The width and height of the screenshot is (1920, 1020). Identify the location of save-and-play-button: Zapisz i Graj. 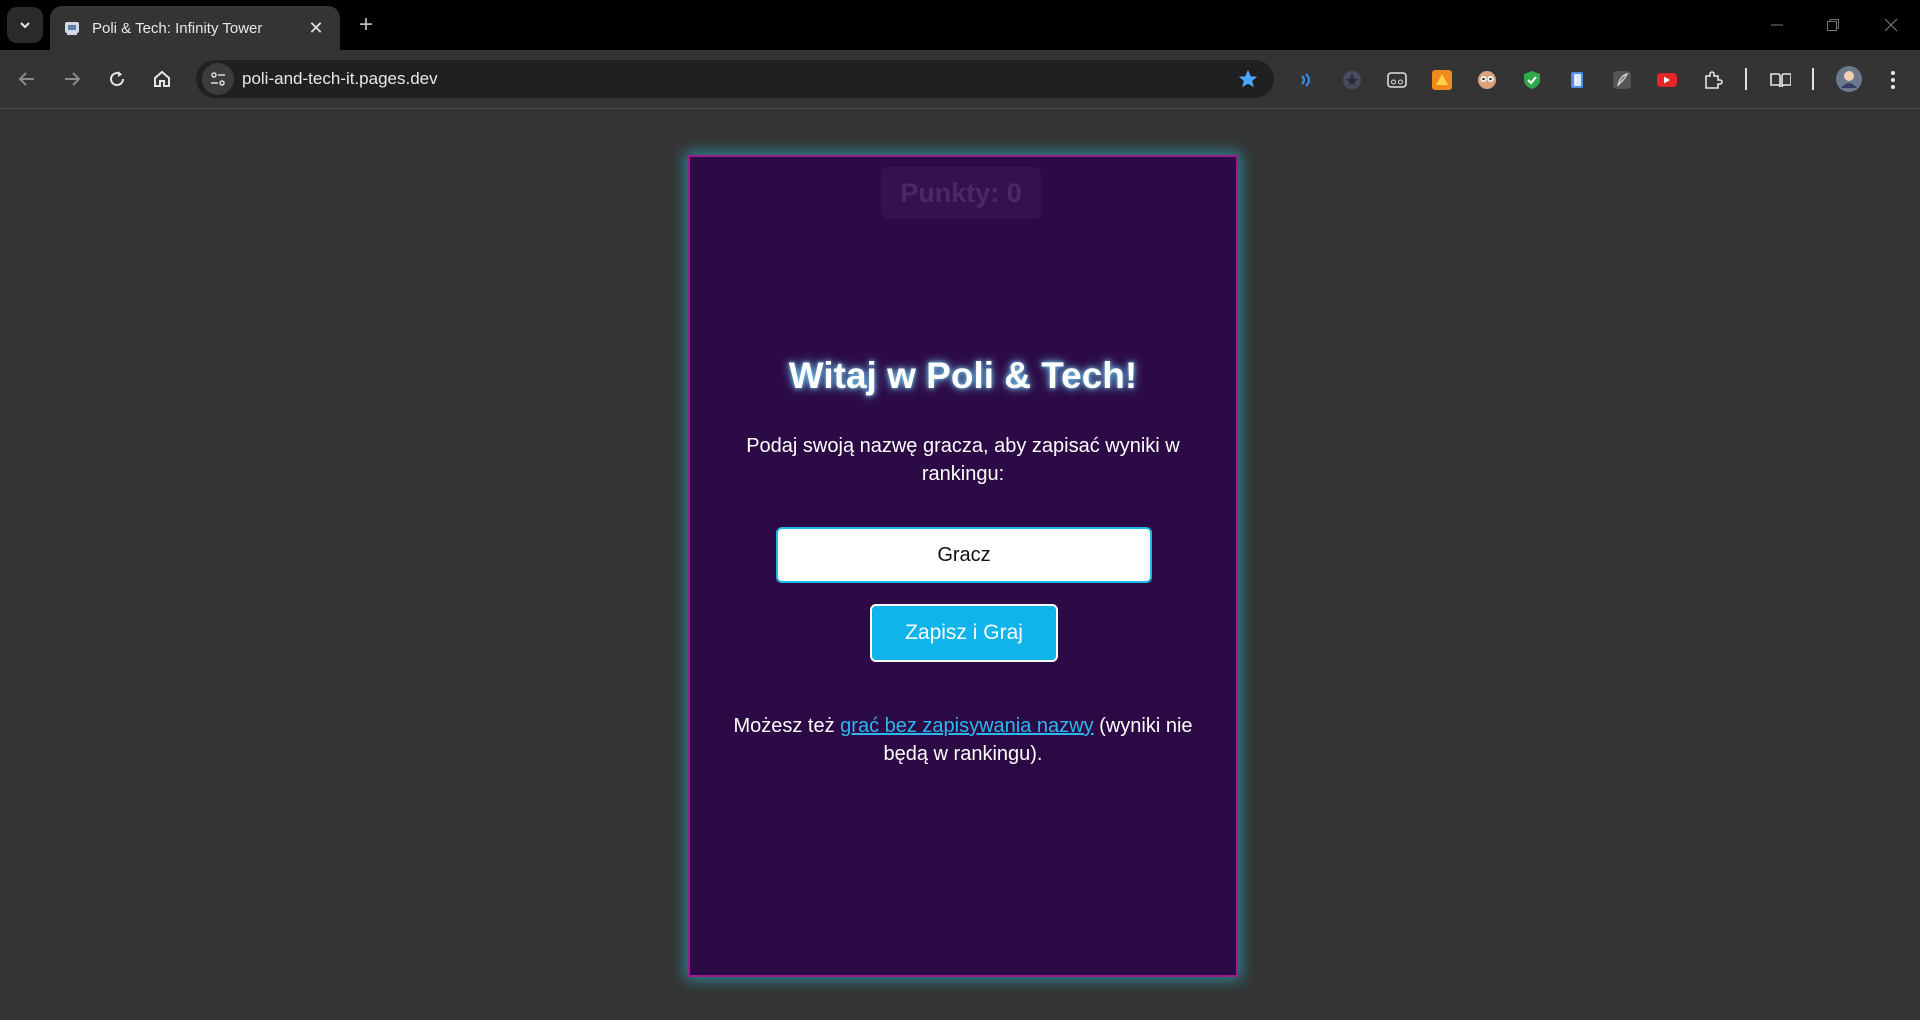
(964, 633).